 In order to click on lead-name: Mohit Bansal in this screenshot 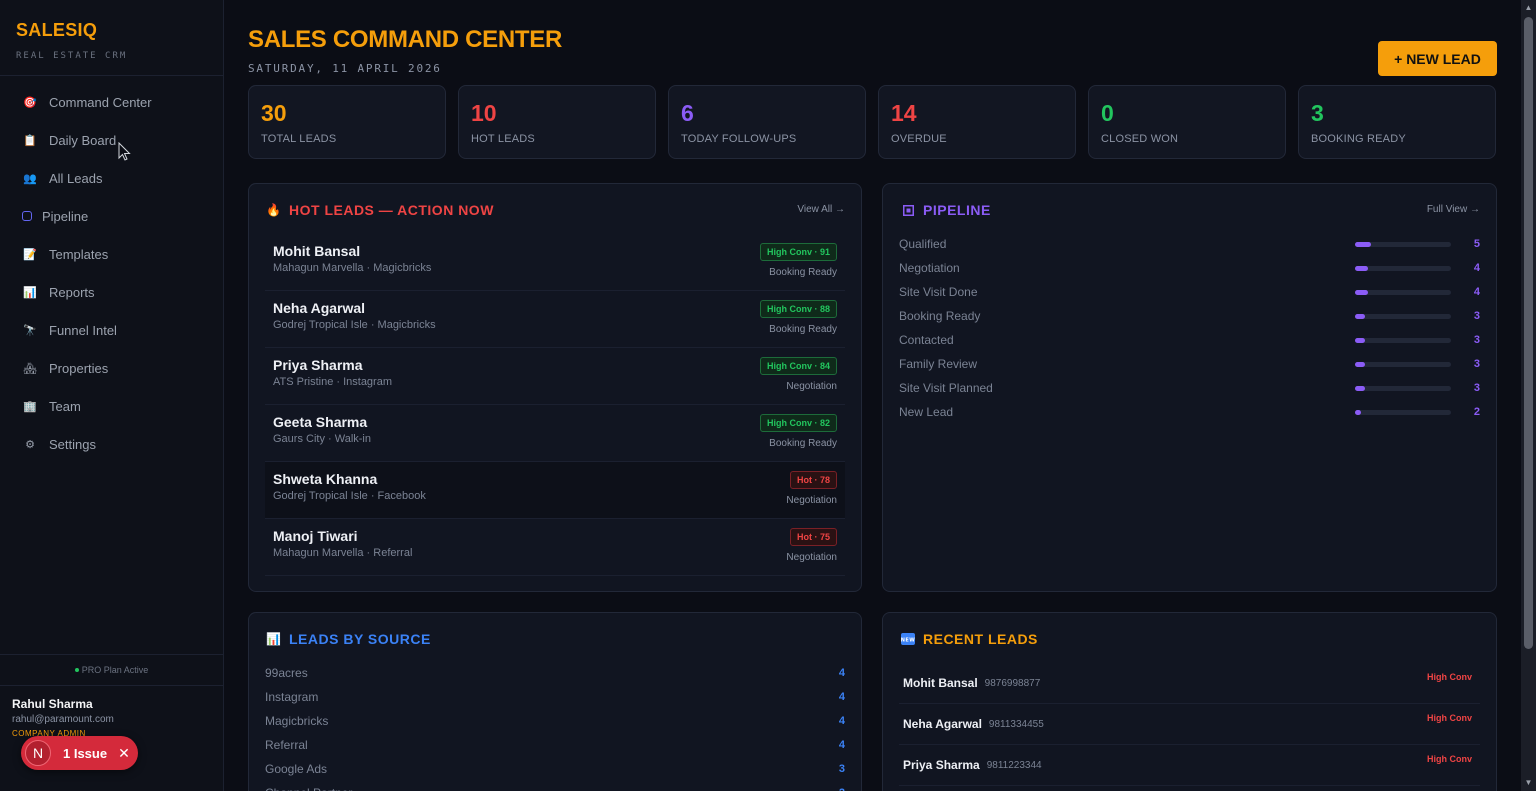, I will do `click(317, 251)`.